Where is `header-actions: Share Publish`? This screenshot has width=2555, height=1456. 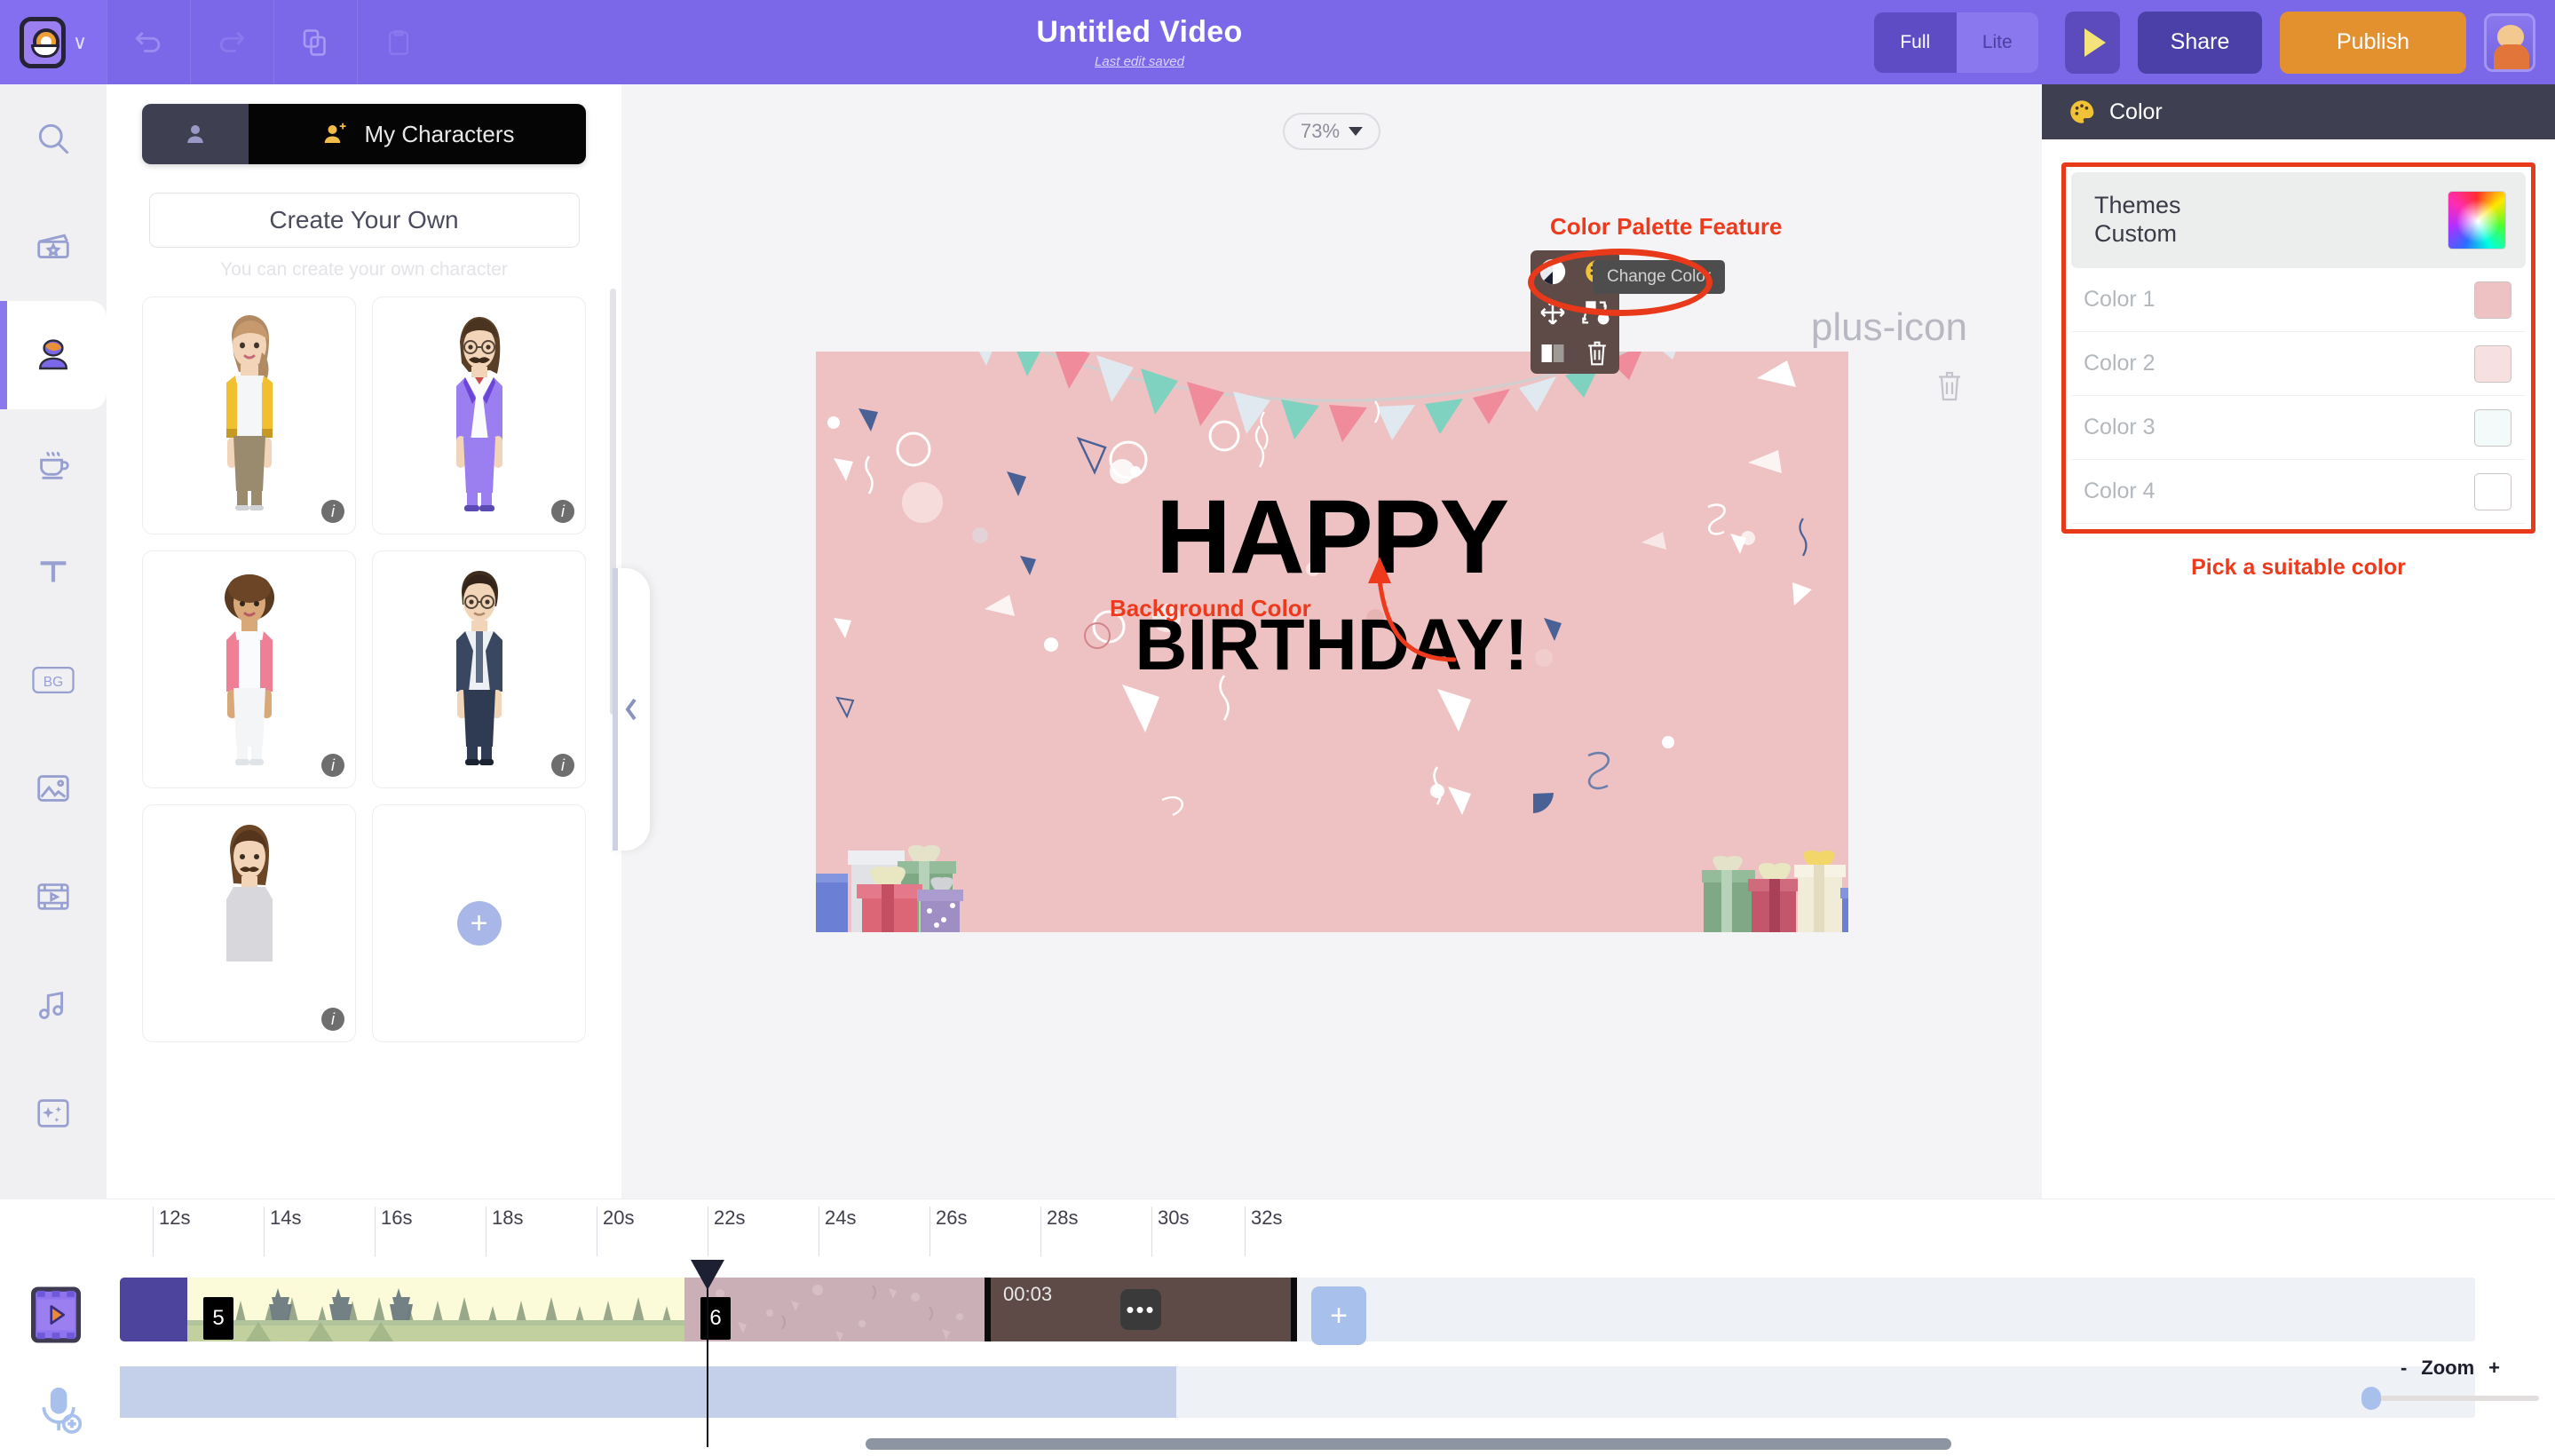 header-actions: Share Publish is located at coordinates (2300, 42).